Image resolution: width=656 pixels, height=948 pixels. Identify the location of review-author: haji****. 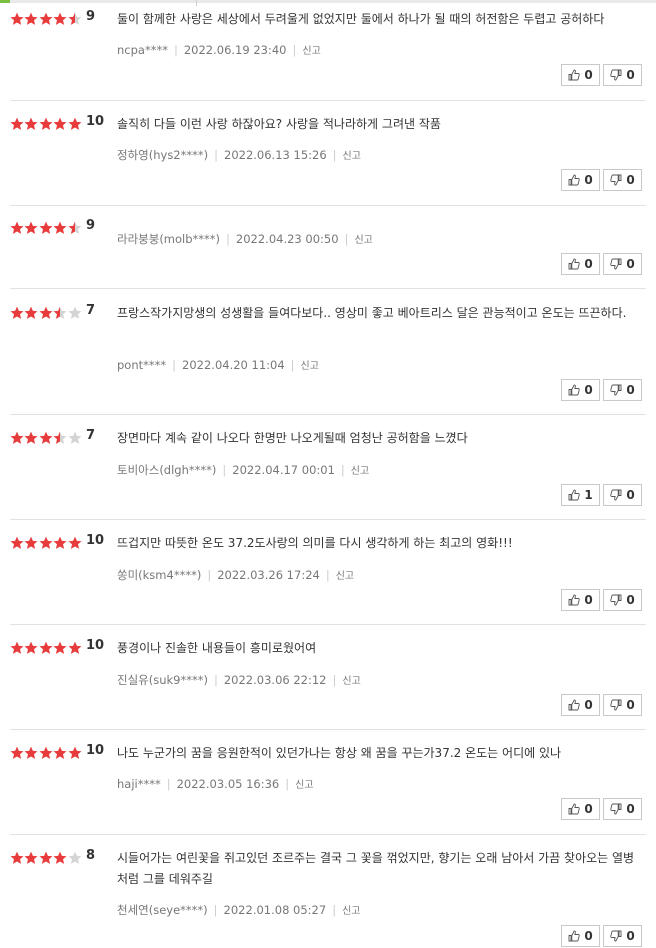
(139, 784).